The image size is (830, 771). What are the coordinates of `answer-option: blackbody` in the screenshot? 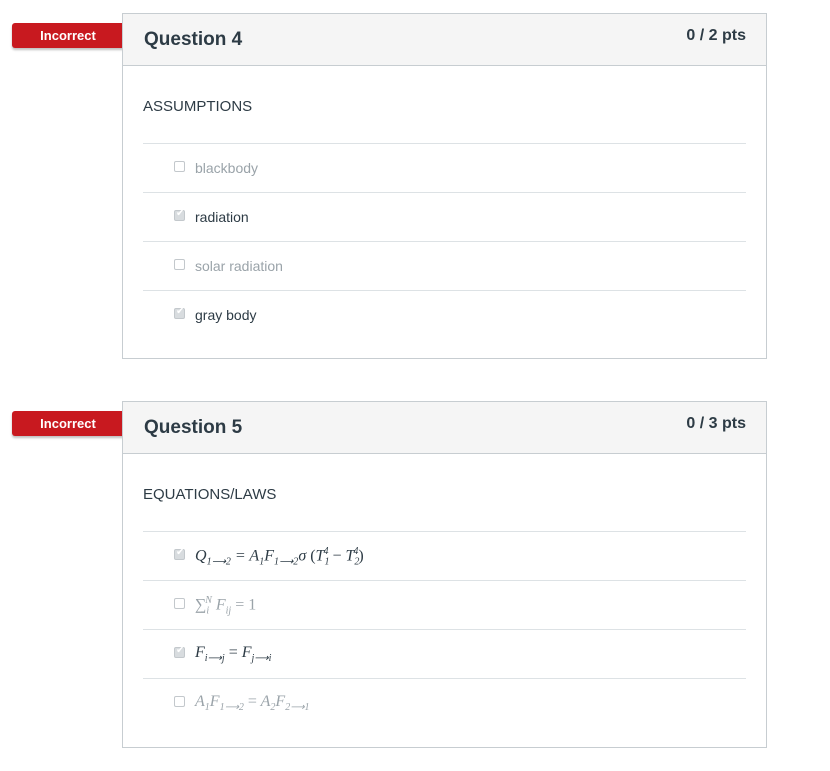 It's located at (444, 168).